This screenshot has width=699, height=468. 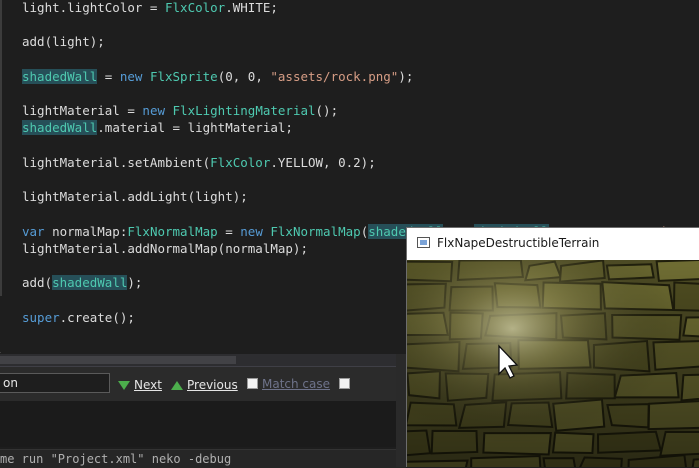 I want to click on code-token: lightMaterial =, so click(x=82, y=111).